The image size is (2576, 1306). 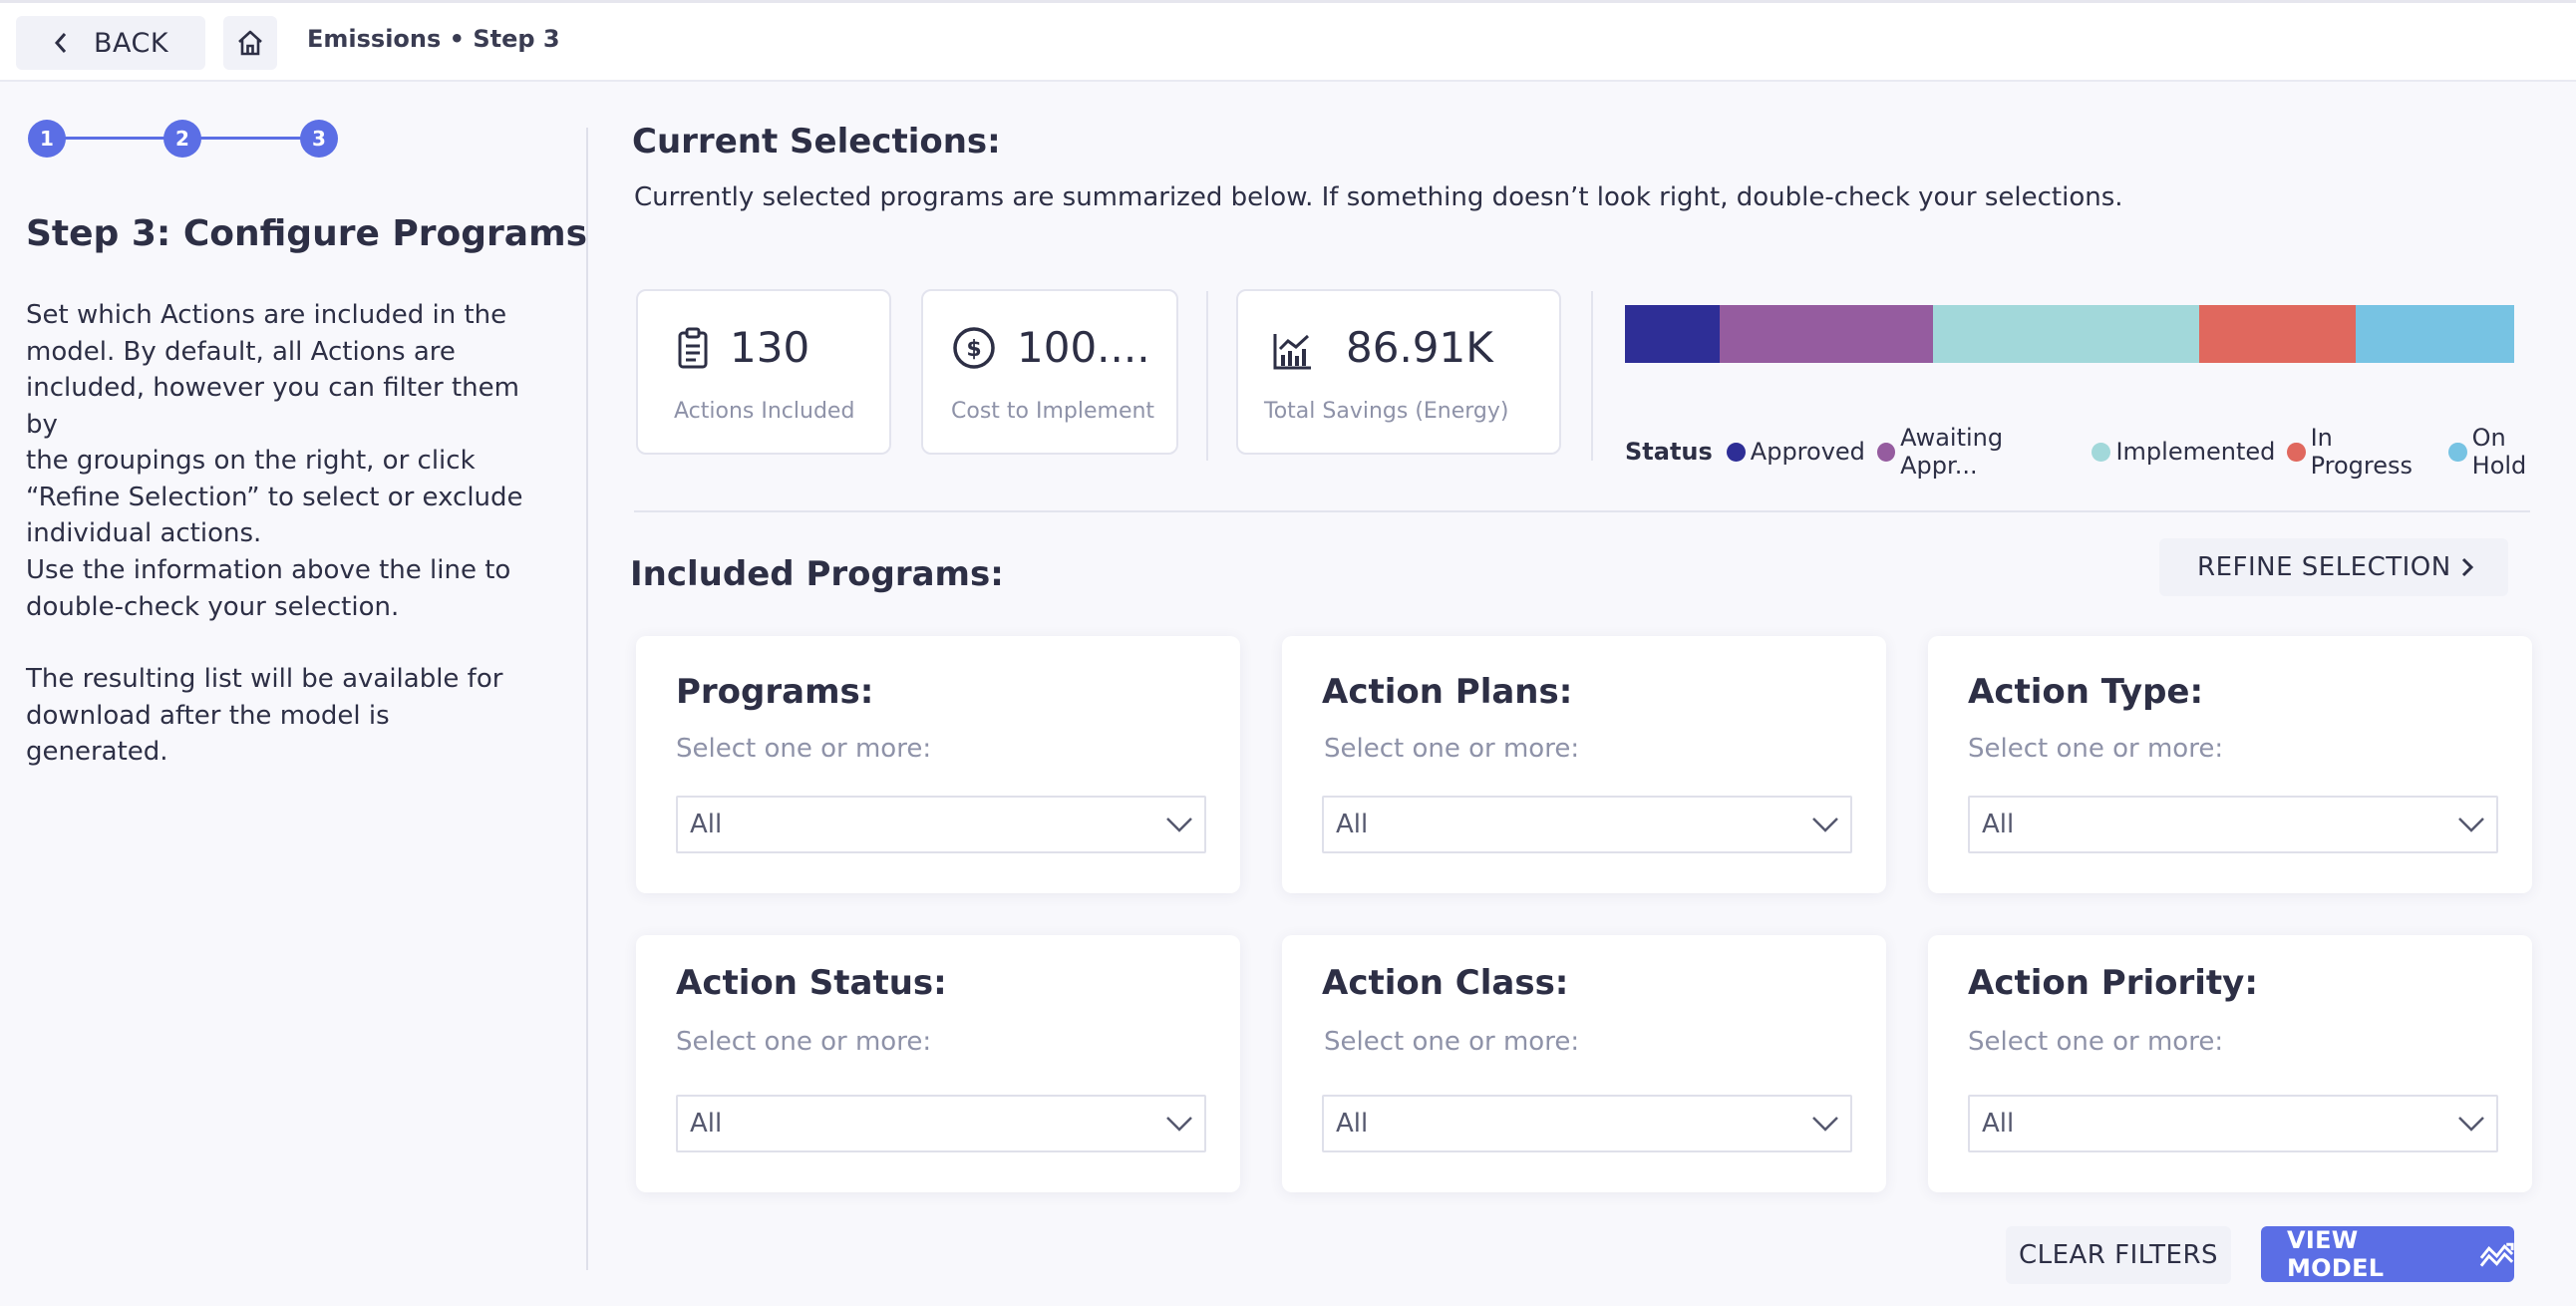 What do you see at coordinates (775, 692) in the screenshot?
I see `filter-title: Programs:` at bounding box center [775, 692].